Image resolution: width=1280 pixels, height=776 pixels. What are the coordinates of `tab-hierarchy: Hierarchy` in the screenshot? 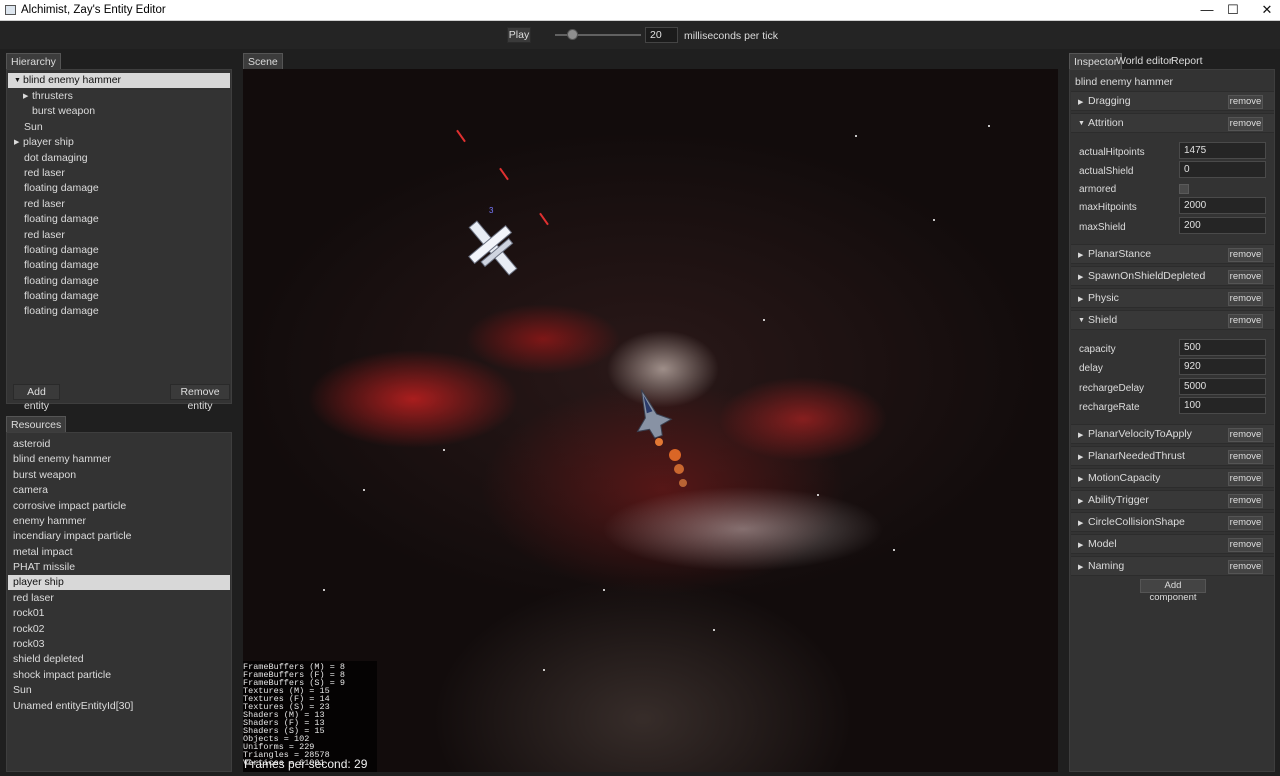 It's located at (33, 61).